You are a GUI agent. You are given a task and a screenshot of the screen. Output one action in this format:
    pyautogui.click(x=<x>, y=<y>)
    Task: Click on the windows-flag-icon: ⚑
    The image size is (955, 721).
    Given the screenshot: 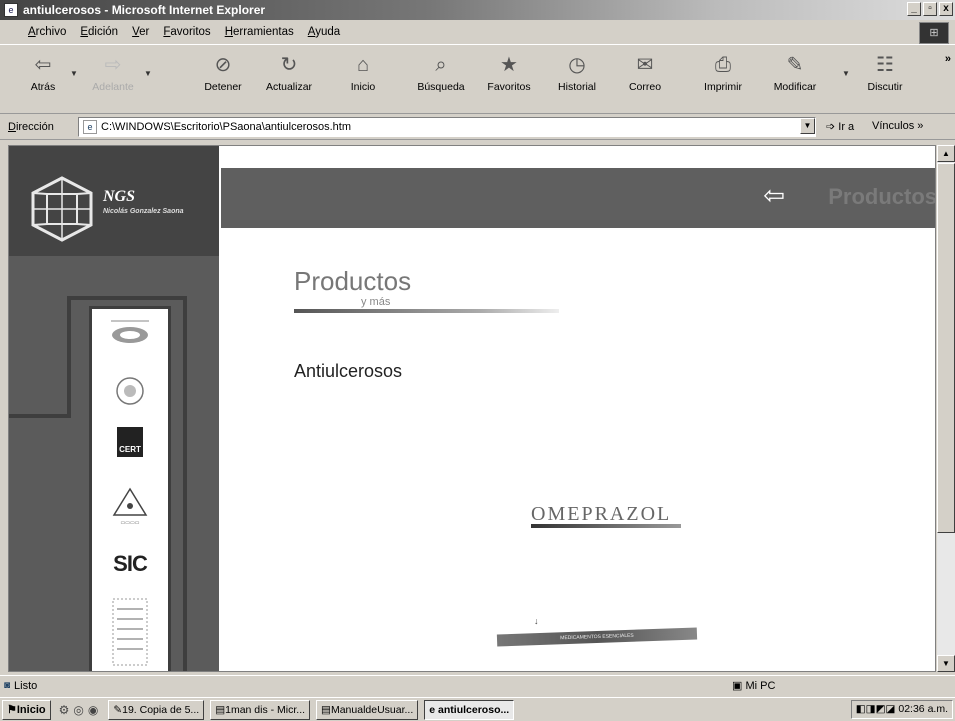 What is the action you would take?
    pyautogui.click(x=12, y=709)
    